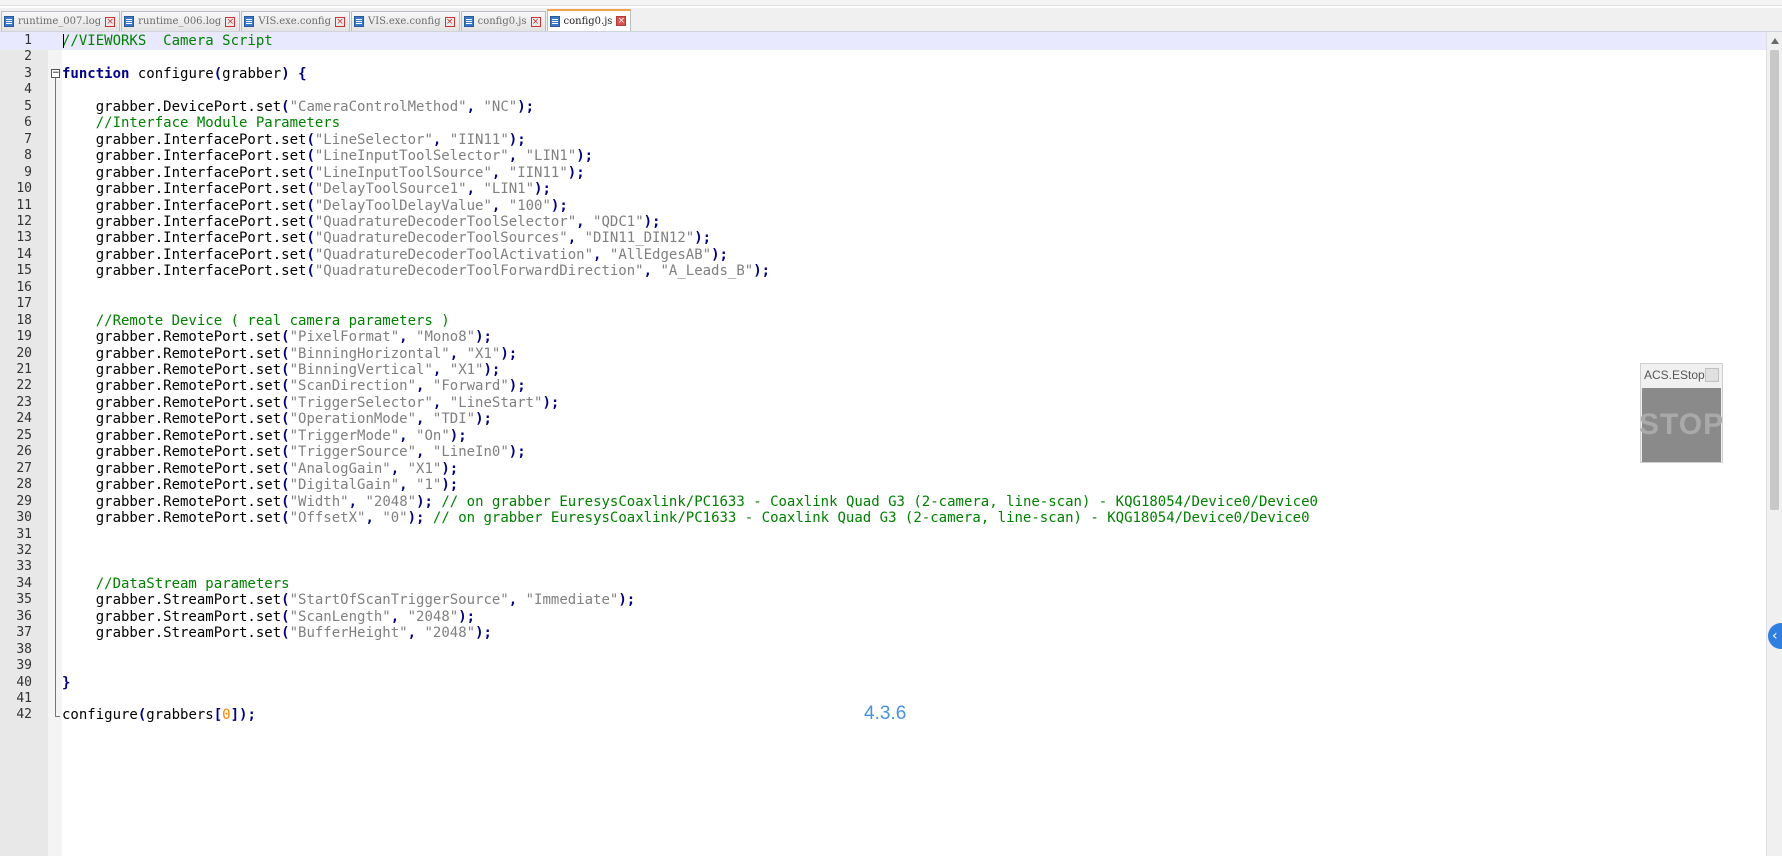 Image resolution: width=1782 pixels, height=856 pixels. Describe the element at coordinates (172, 106) in the screenshot. I see `code-token: grabber.DevicePort.set` at that location.